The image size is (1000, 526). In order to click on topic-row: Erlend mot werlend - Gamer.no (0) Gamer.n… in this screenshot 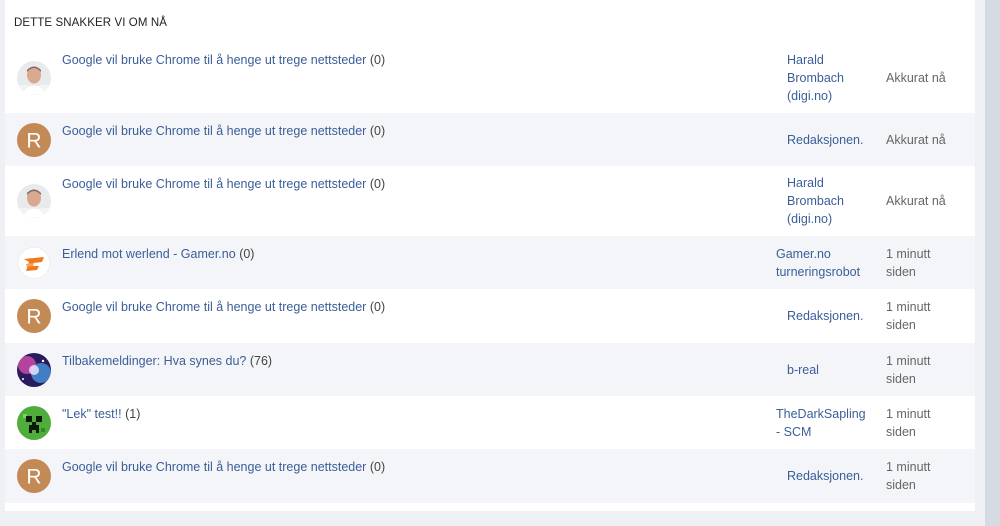, I will do `click(490, 262)`.